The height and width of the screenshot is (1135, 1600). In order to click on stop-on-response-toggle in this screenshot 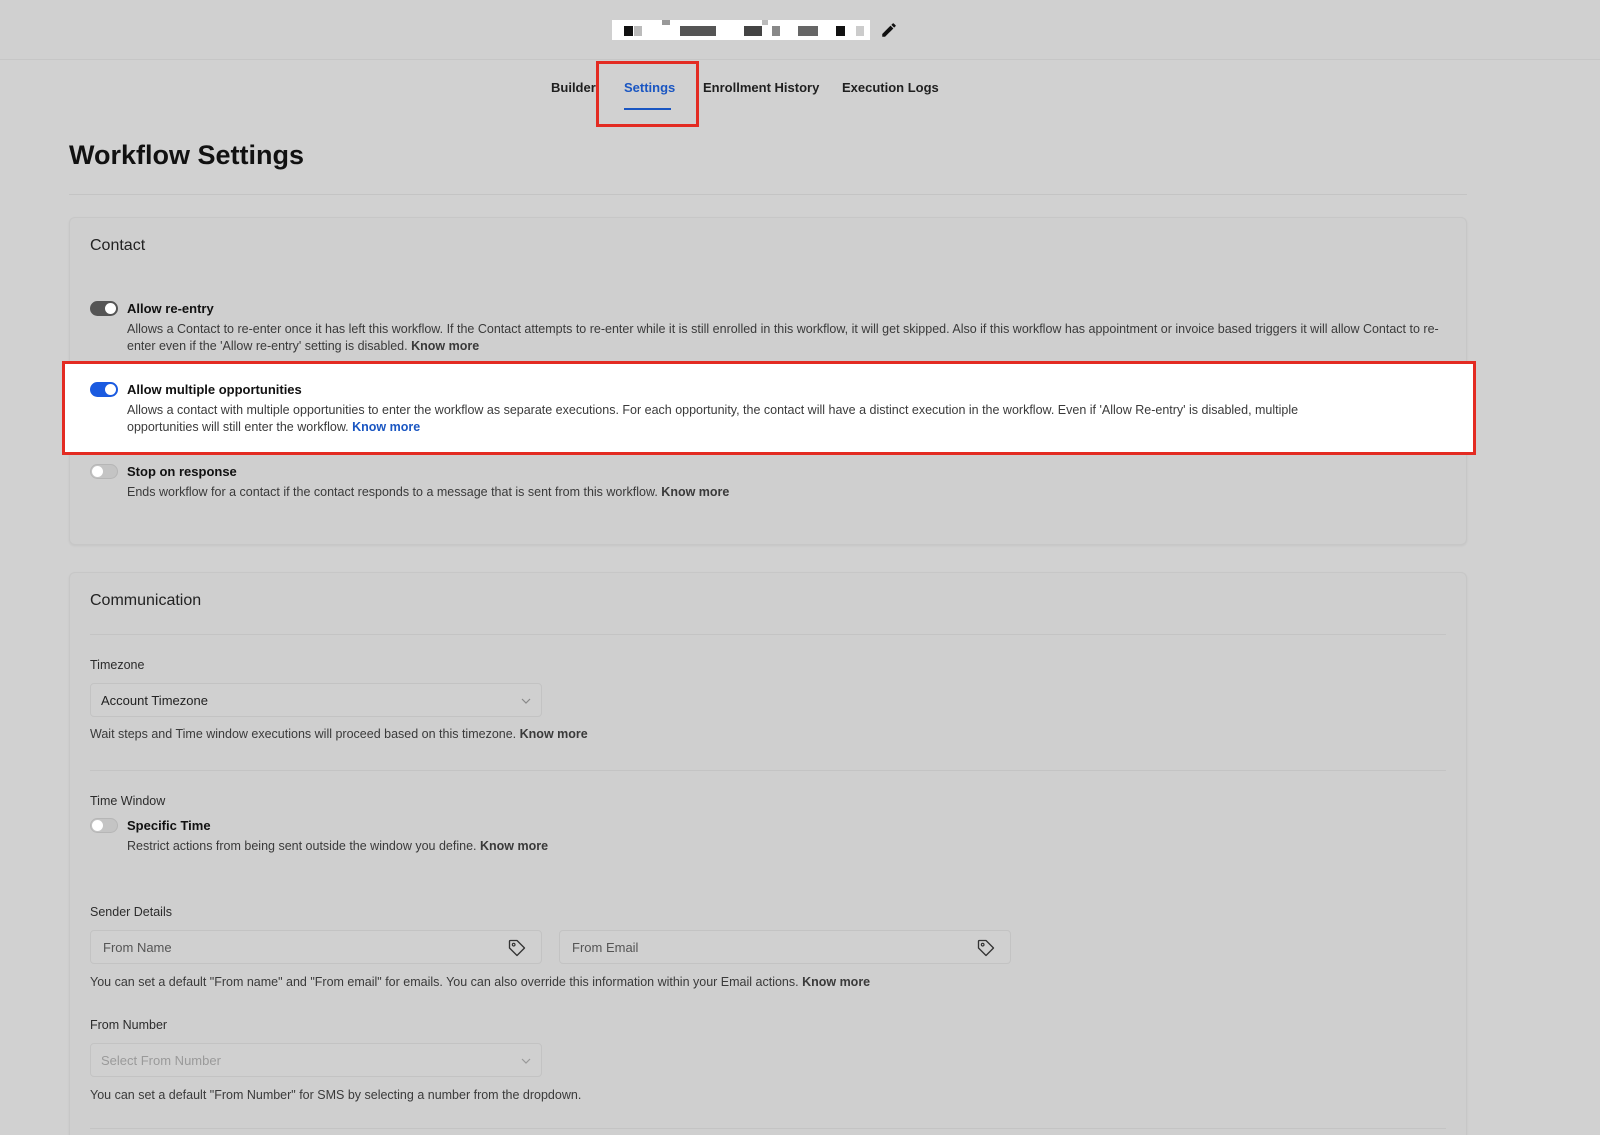, I will do `click(104, 471)`.